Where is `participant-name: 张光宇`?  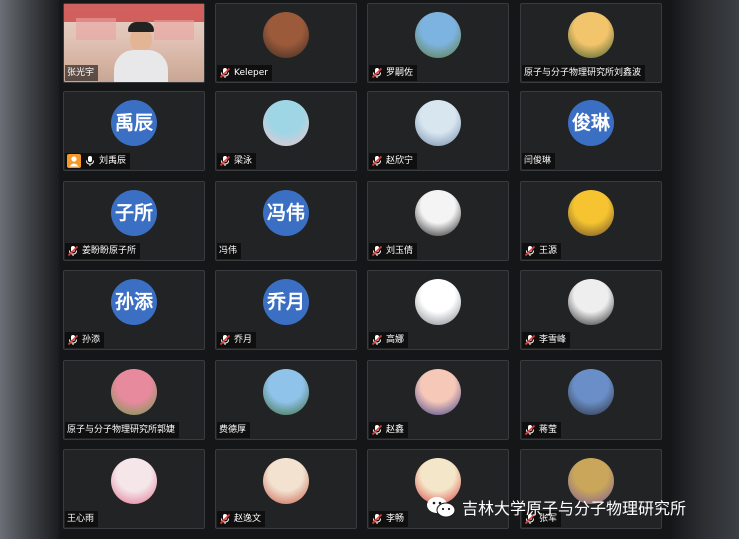
participant-name: 张光宇 is located at coordinates (81, 73).